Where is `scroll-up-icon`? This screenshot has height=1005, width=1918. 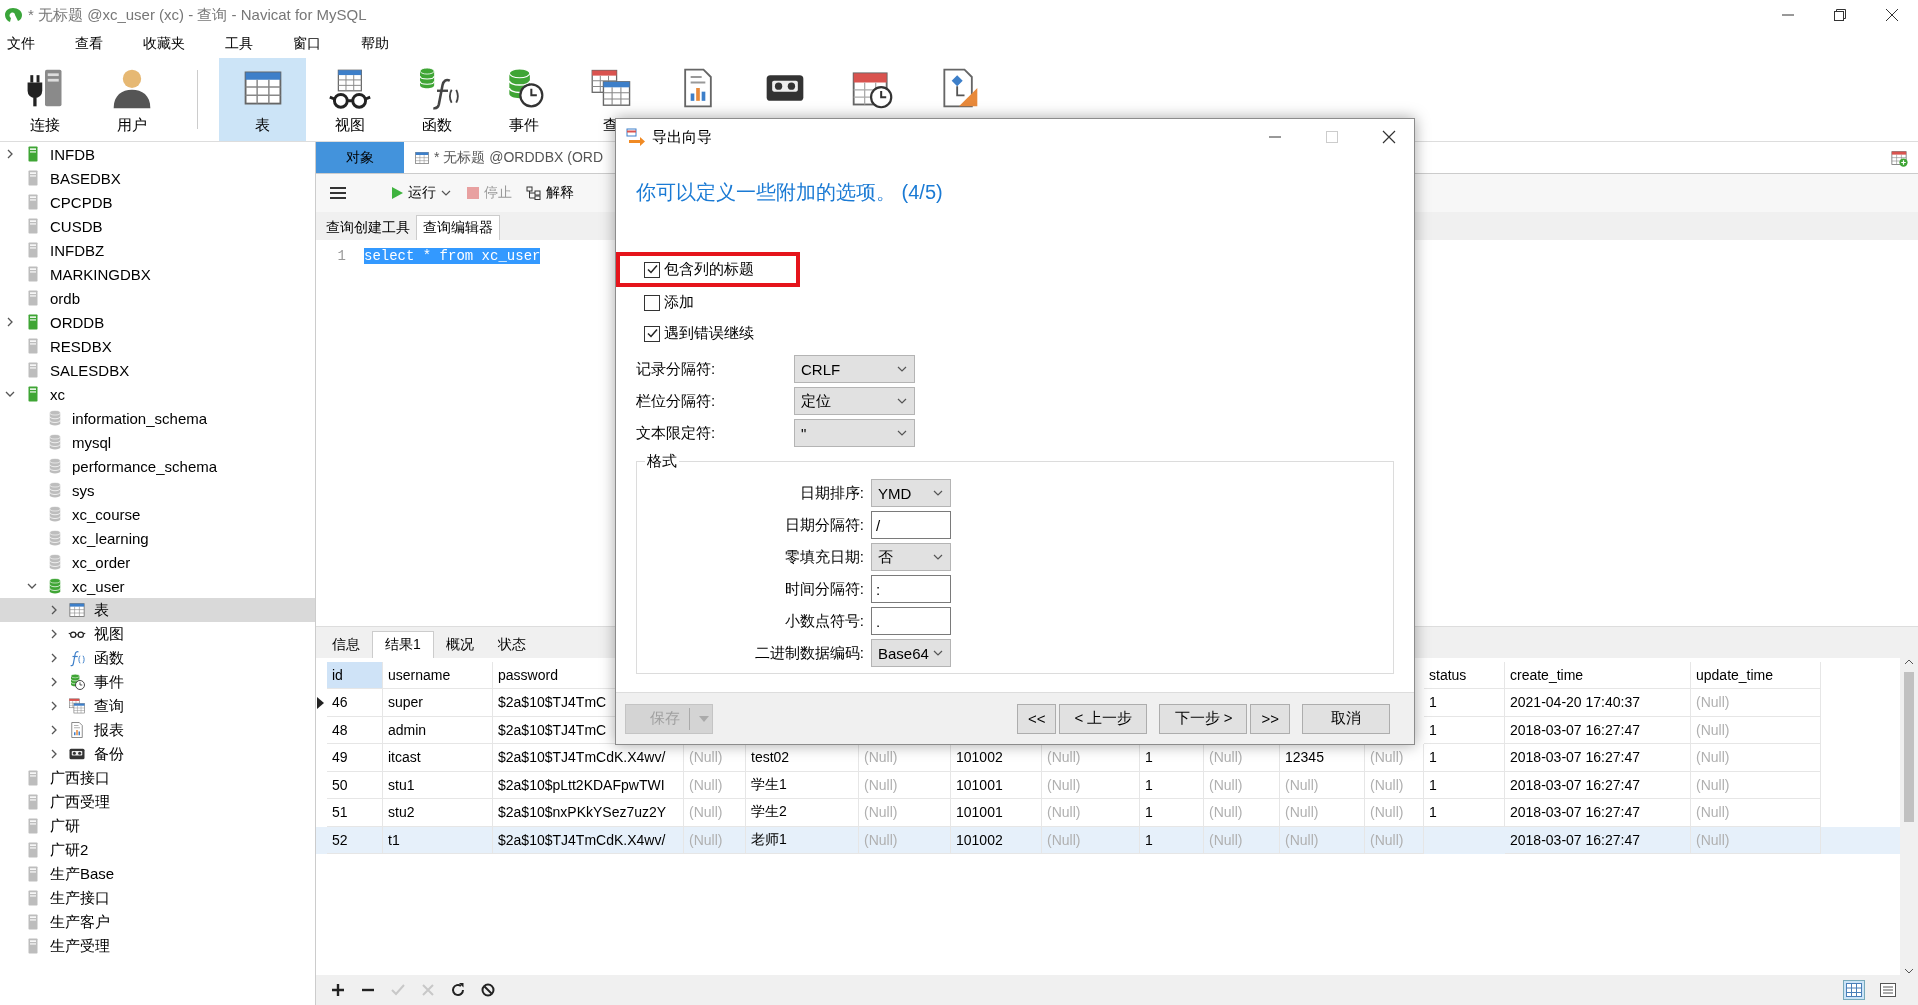
scroll-up-icon is located at coordinates (1909, 662).